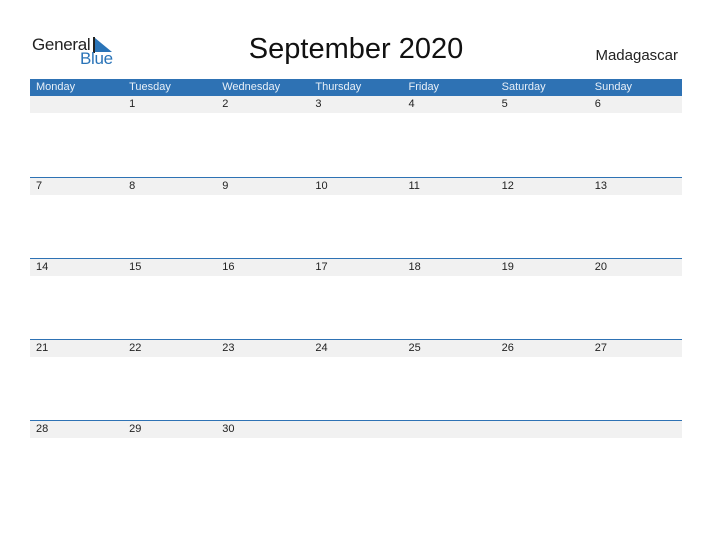 This screenshot has height=550, width=712. Describe the element at coordinates (321, 186) in the screenshot. I see `day-cell: 10` at that location.